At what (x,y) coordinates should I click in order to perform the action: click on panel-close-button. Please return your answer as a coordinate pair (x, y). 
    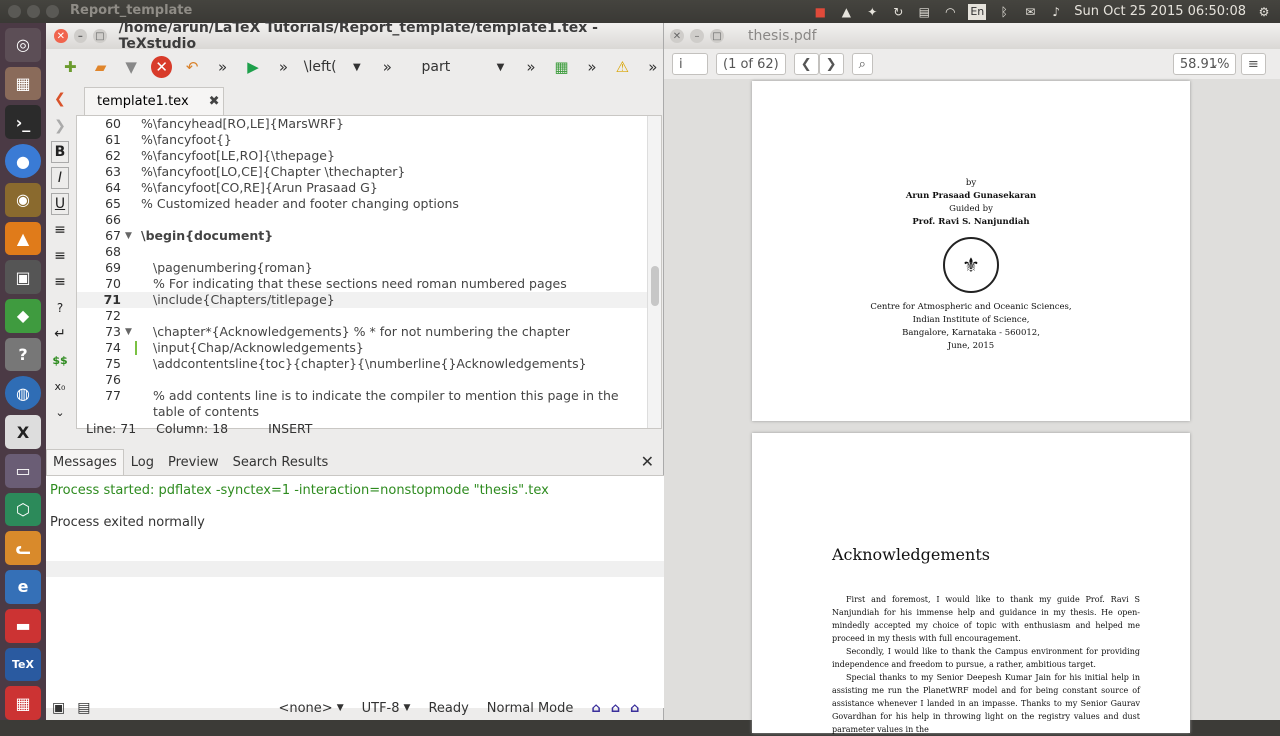
    Looking at the image, I should click on (14, 11).